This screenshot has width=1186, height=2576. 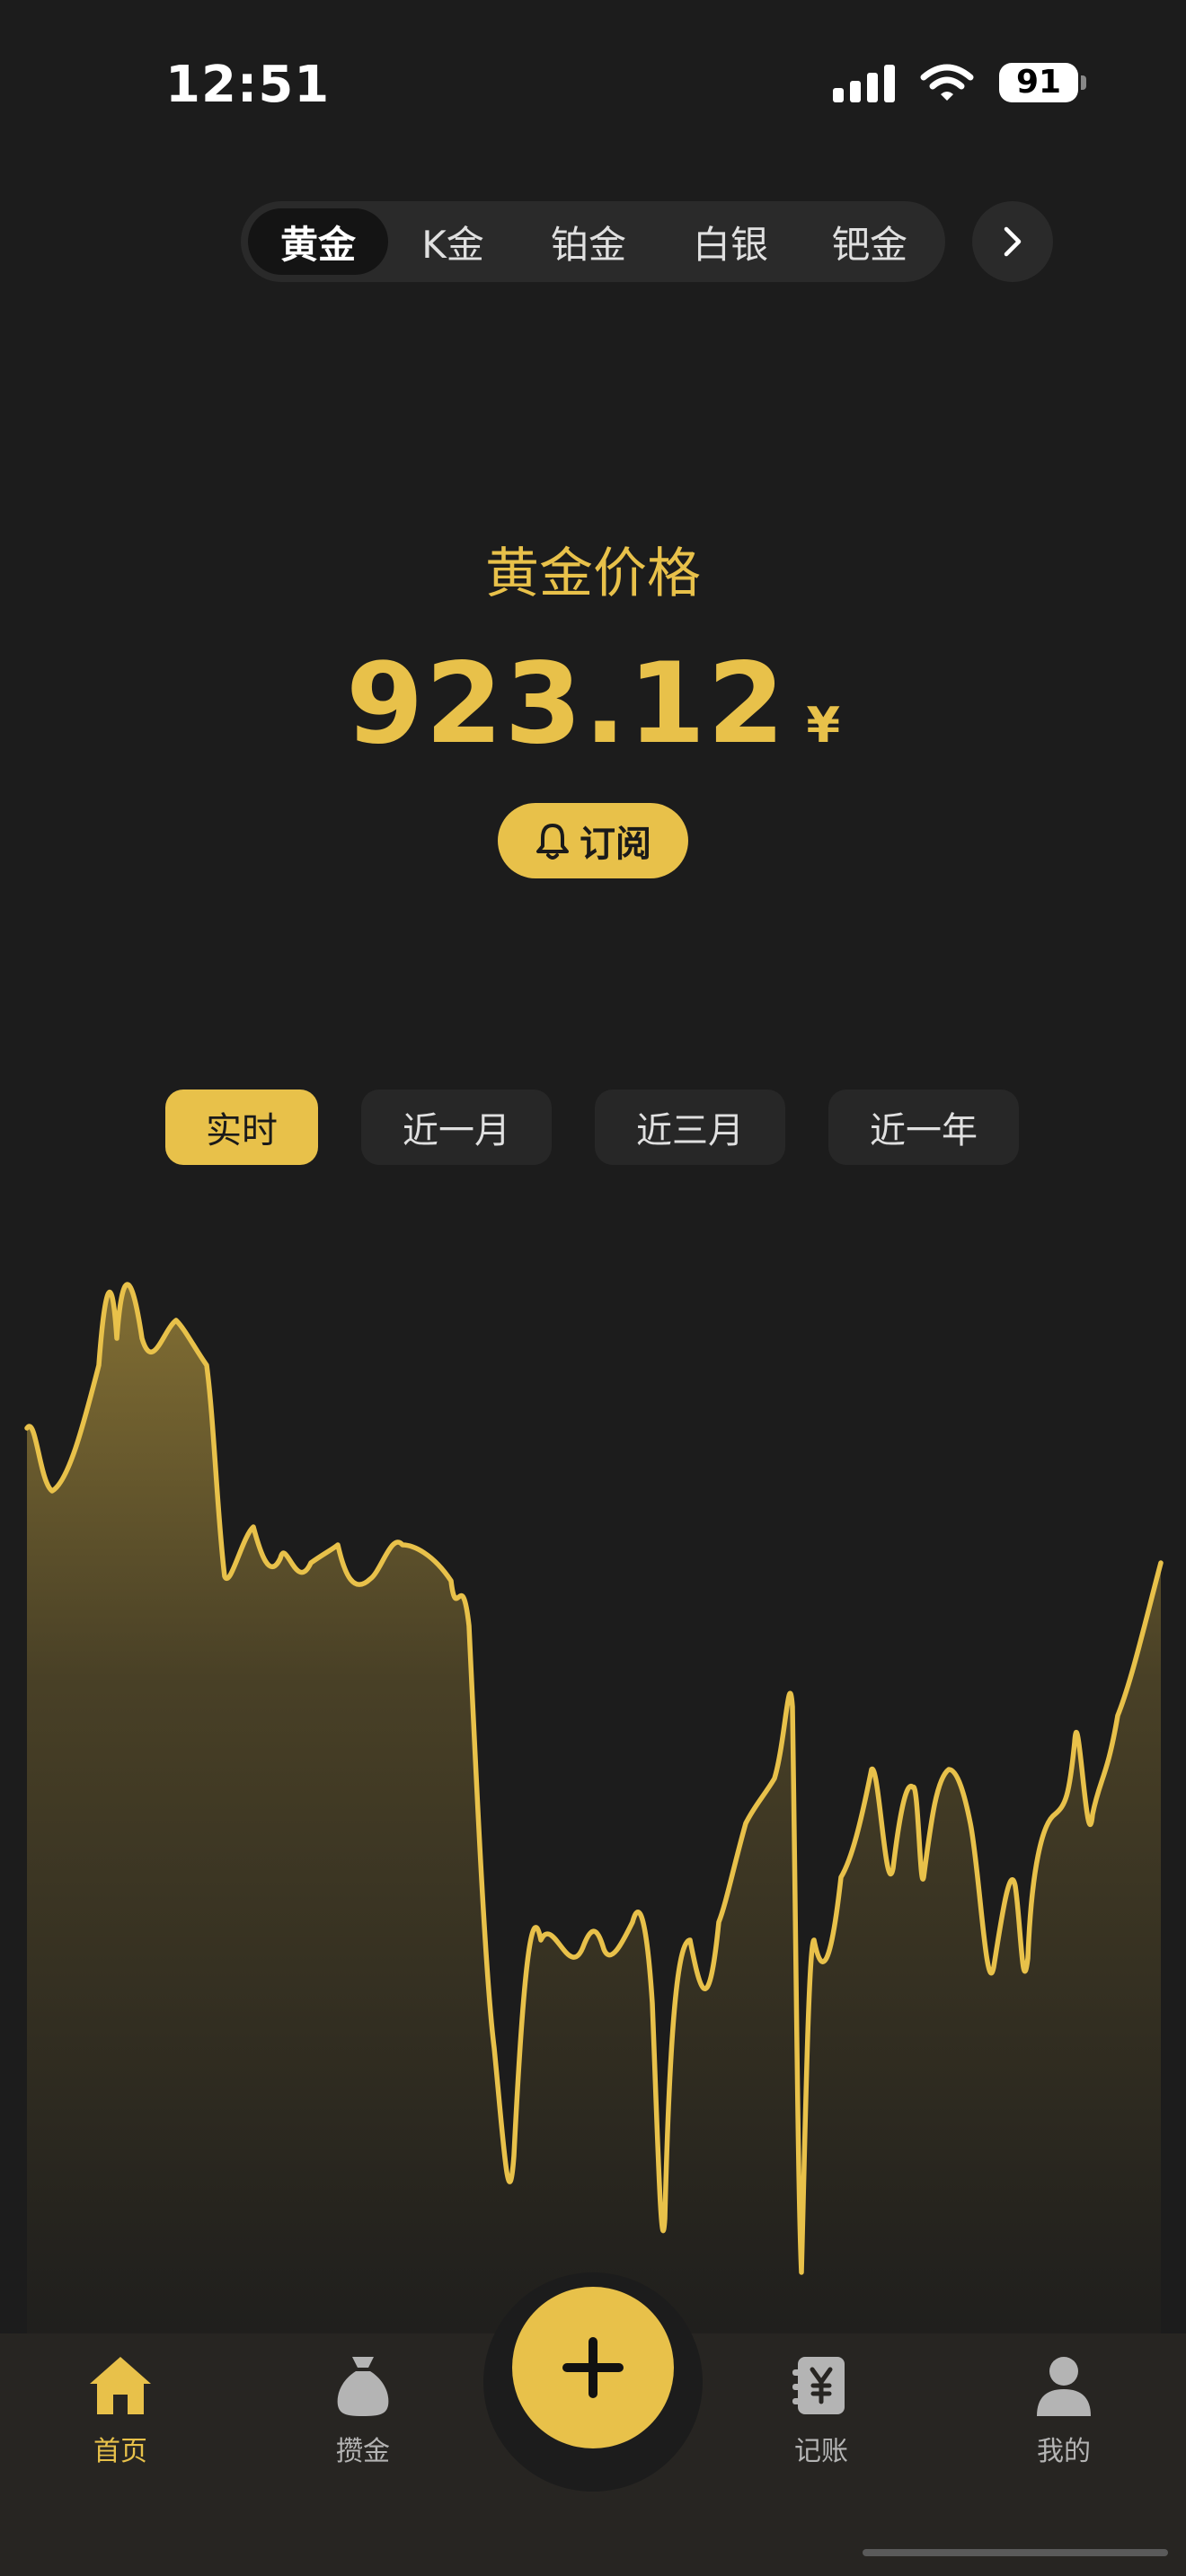 I want to click on tab-k-gold: K金, so click(x=453, y=241).